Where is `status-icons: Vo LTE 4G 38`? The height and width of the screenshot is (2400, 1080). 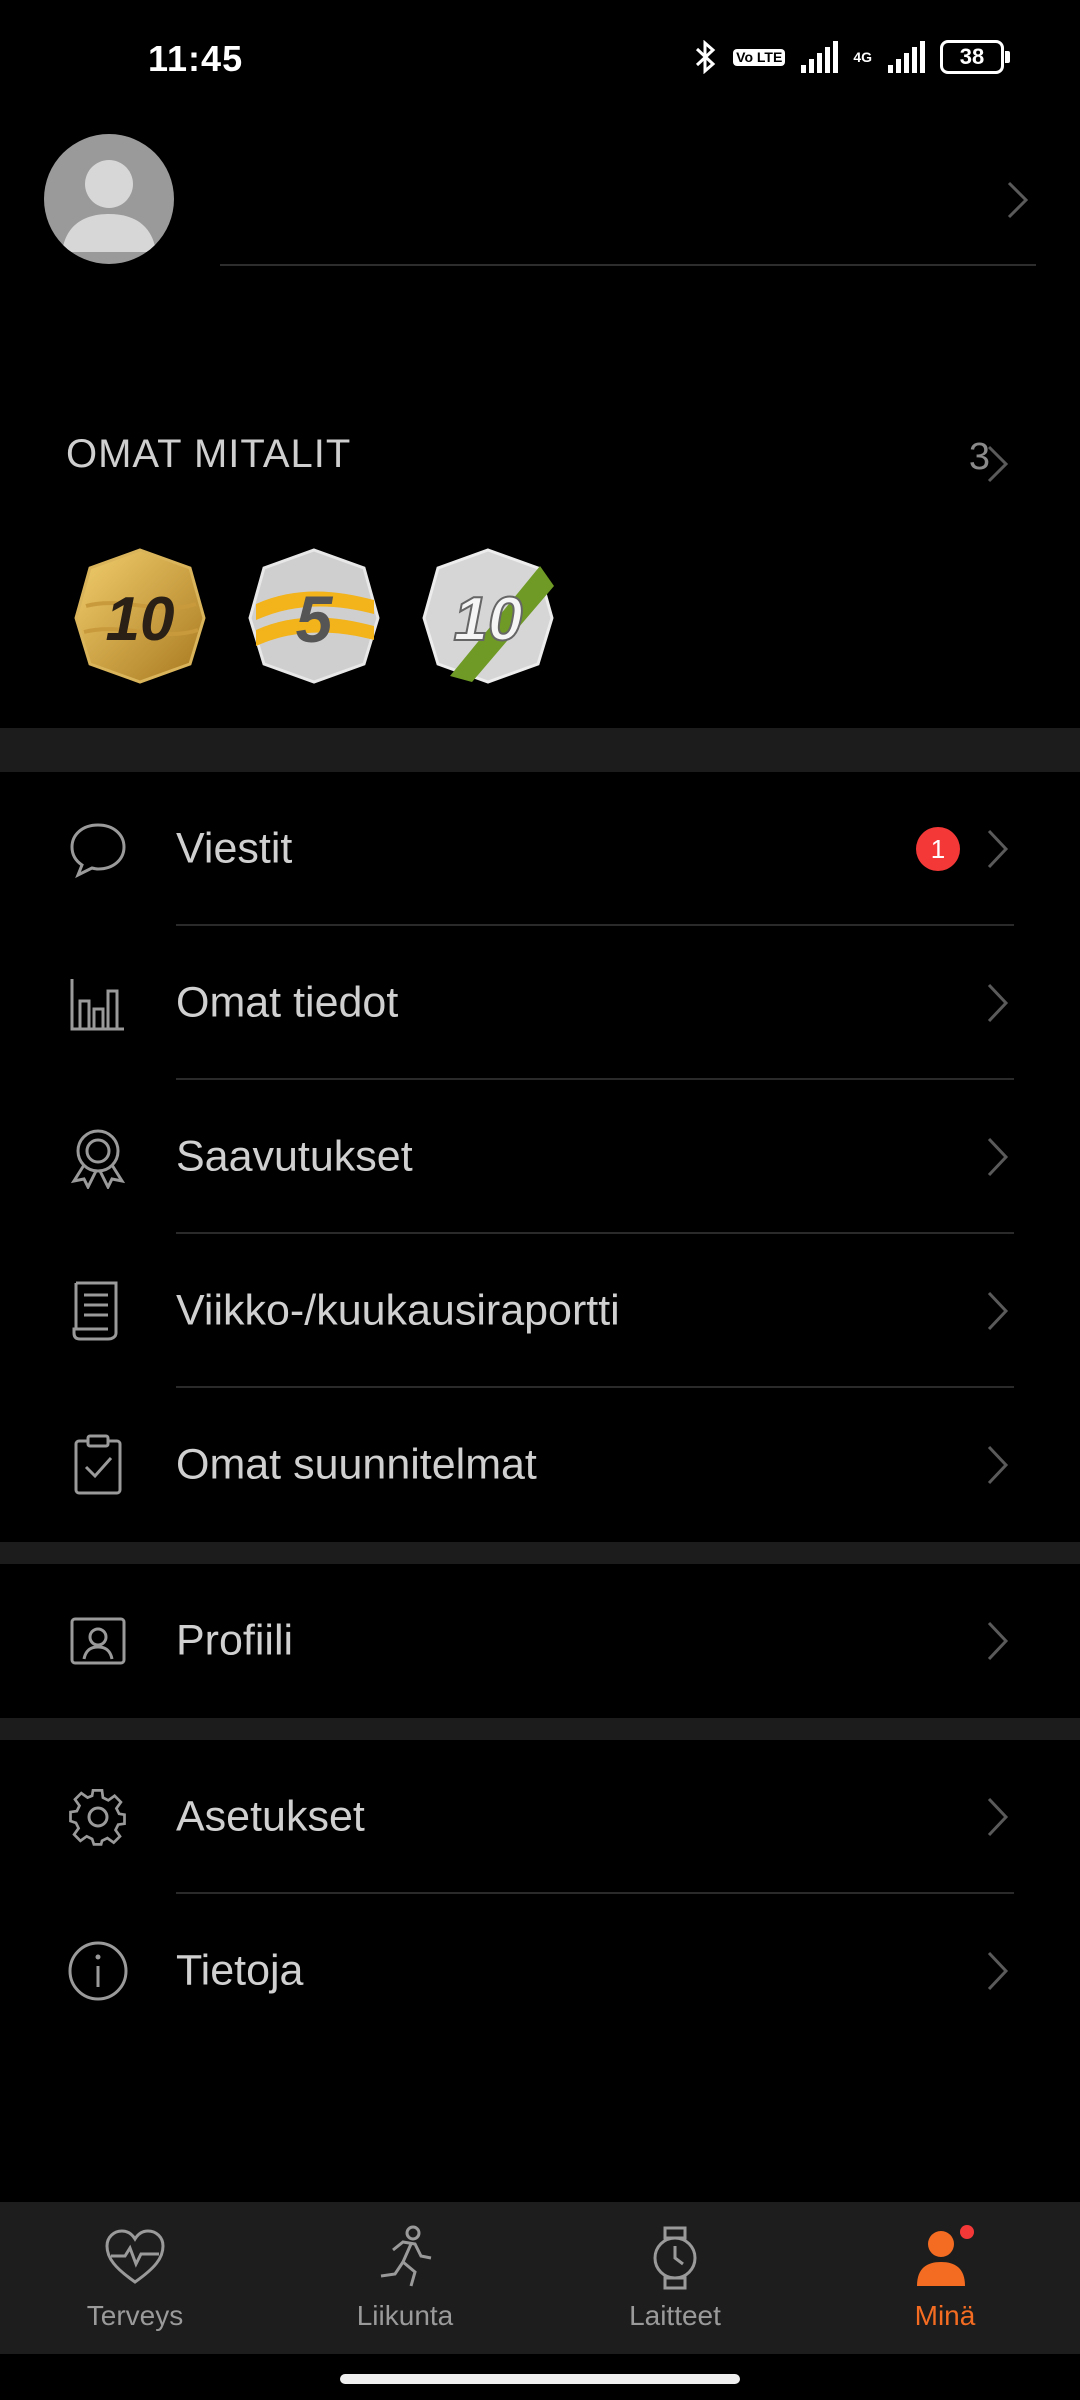
status-icons: Vo LTE 4G 38 is located at coordinates (851, 57).